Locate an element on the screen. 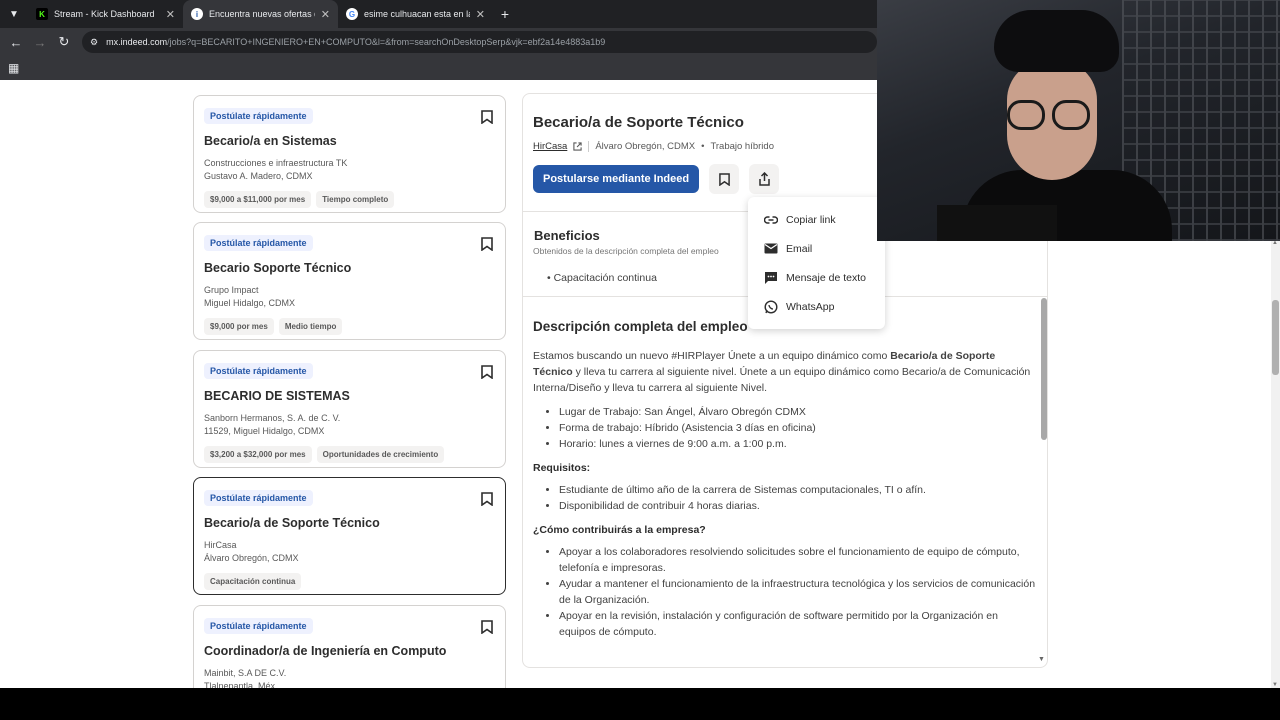  share-item-label: Mensaje de texto is located at coordinates (826, 277).